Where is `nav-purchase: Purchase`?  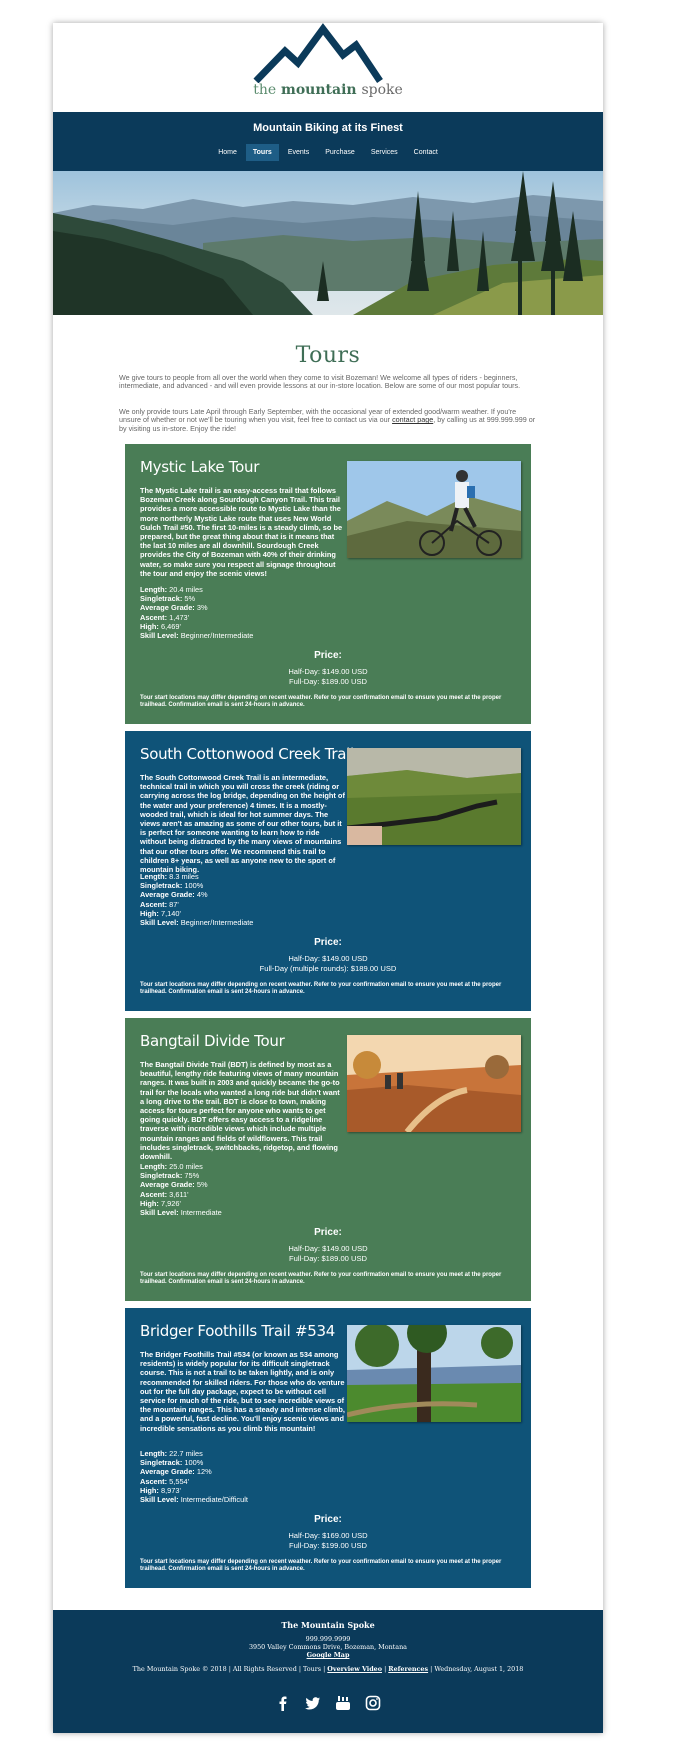
nav-purchase: Purchase is located at coordinates (340, 152).